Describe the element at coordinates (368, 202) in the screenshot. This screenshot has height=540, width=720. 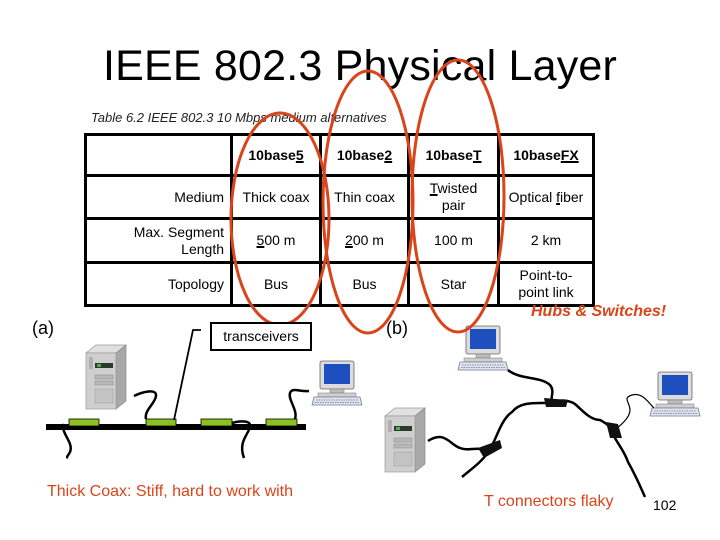
I see `highlight-ellipse-10base2` at that location.